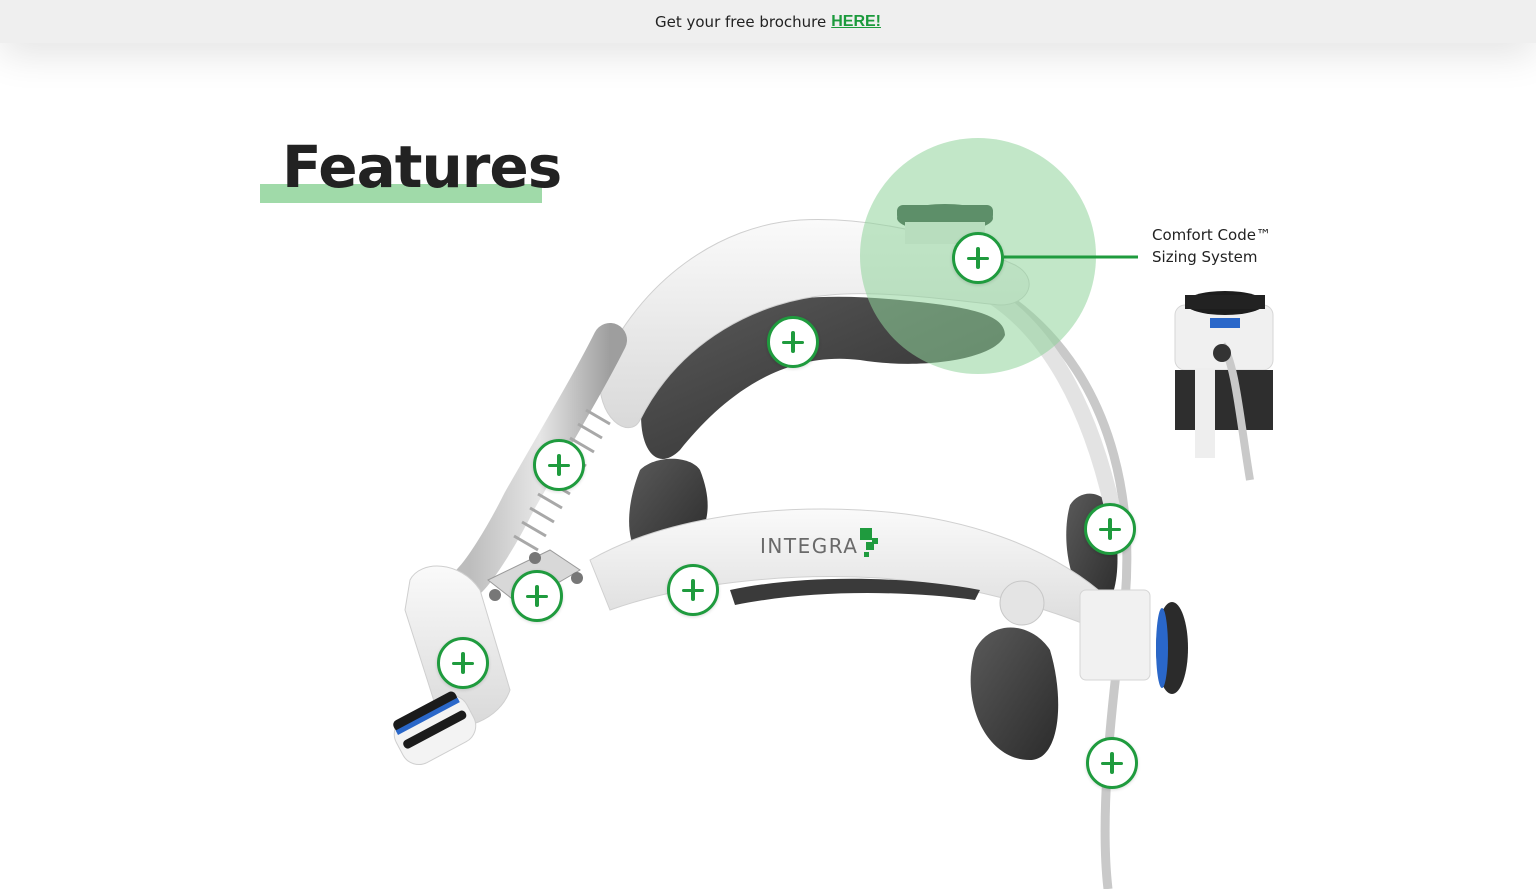  Describe the element at coordinates (1205, 257) in the screenshot. I see `callout-line2: Sizing System` at that location.